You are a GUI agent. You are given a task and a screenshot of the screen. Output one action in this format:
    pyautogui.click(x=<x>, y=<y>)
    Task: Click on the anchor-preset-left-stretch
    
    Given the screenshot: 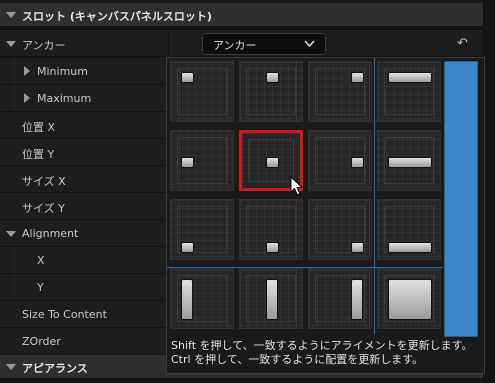 What is the action you would take?
    pyautogui.click(x=202, y=298)
    